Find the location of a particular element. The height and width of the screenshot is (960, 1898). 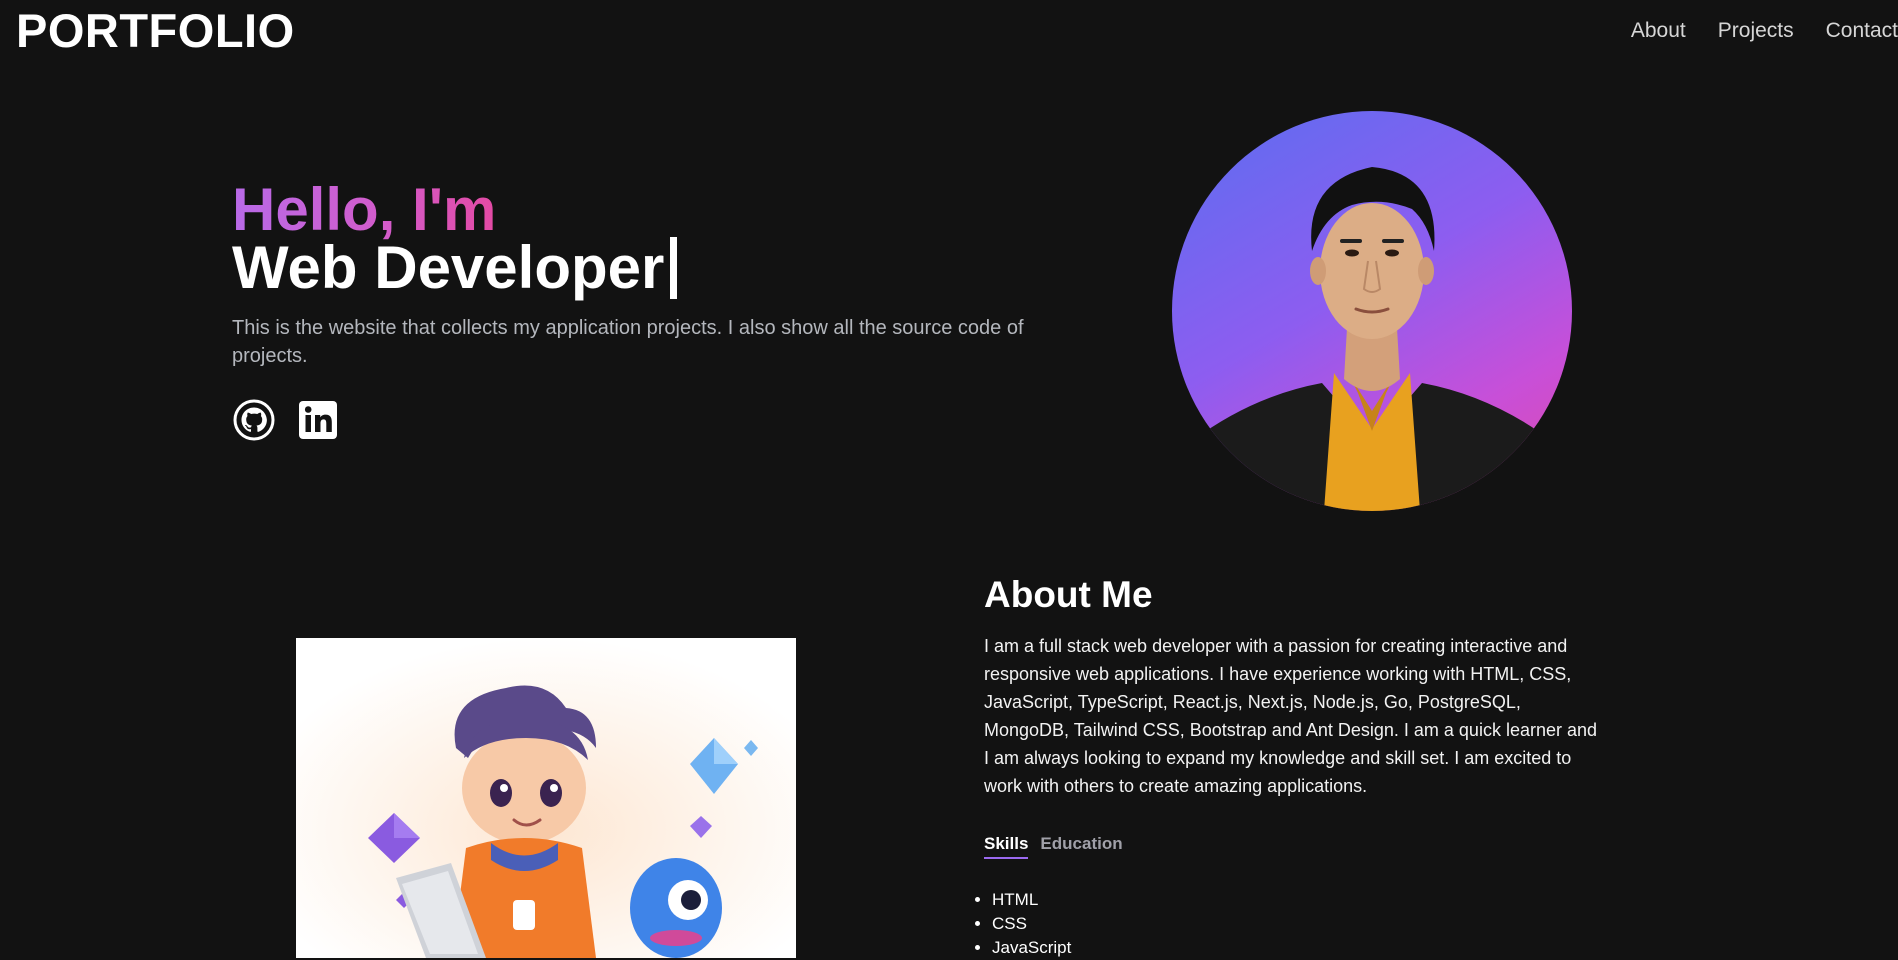

skill-item: JavaScript is located at coordinates (1031, 948).